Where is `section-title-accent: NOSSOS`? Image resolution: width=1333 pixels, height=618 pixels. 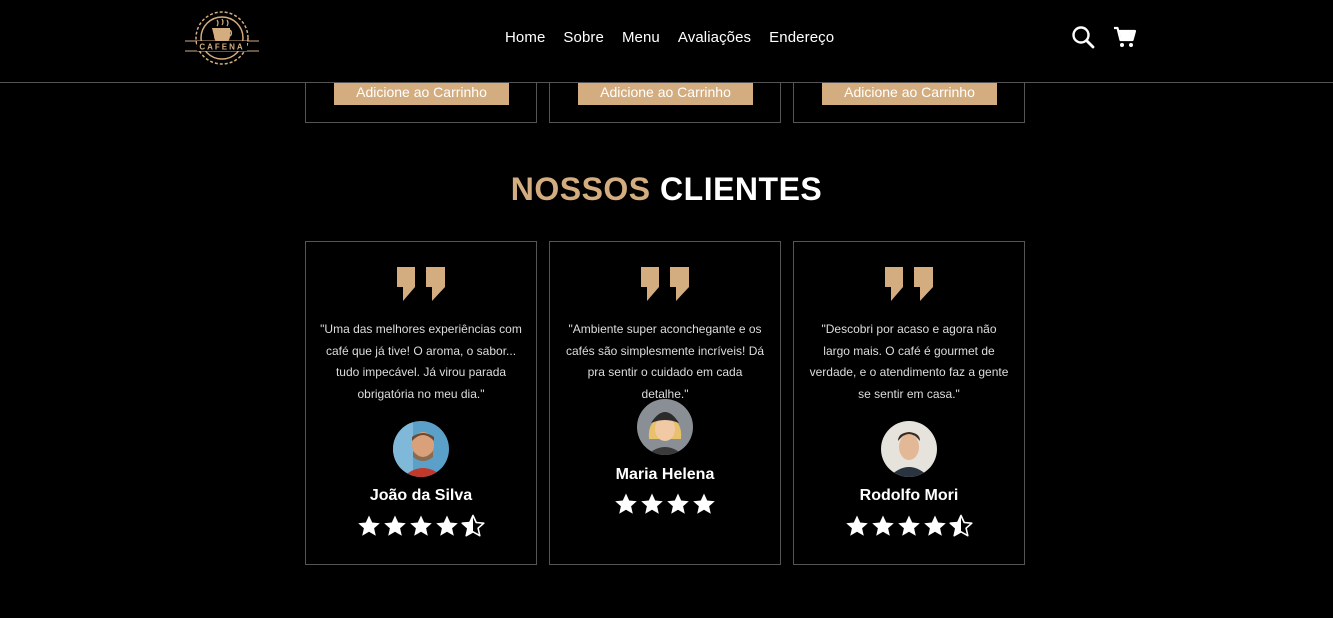 section-title-accent: NOSSOS is located at coordinates (580, 189).